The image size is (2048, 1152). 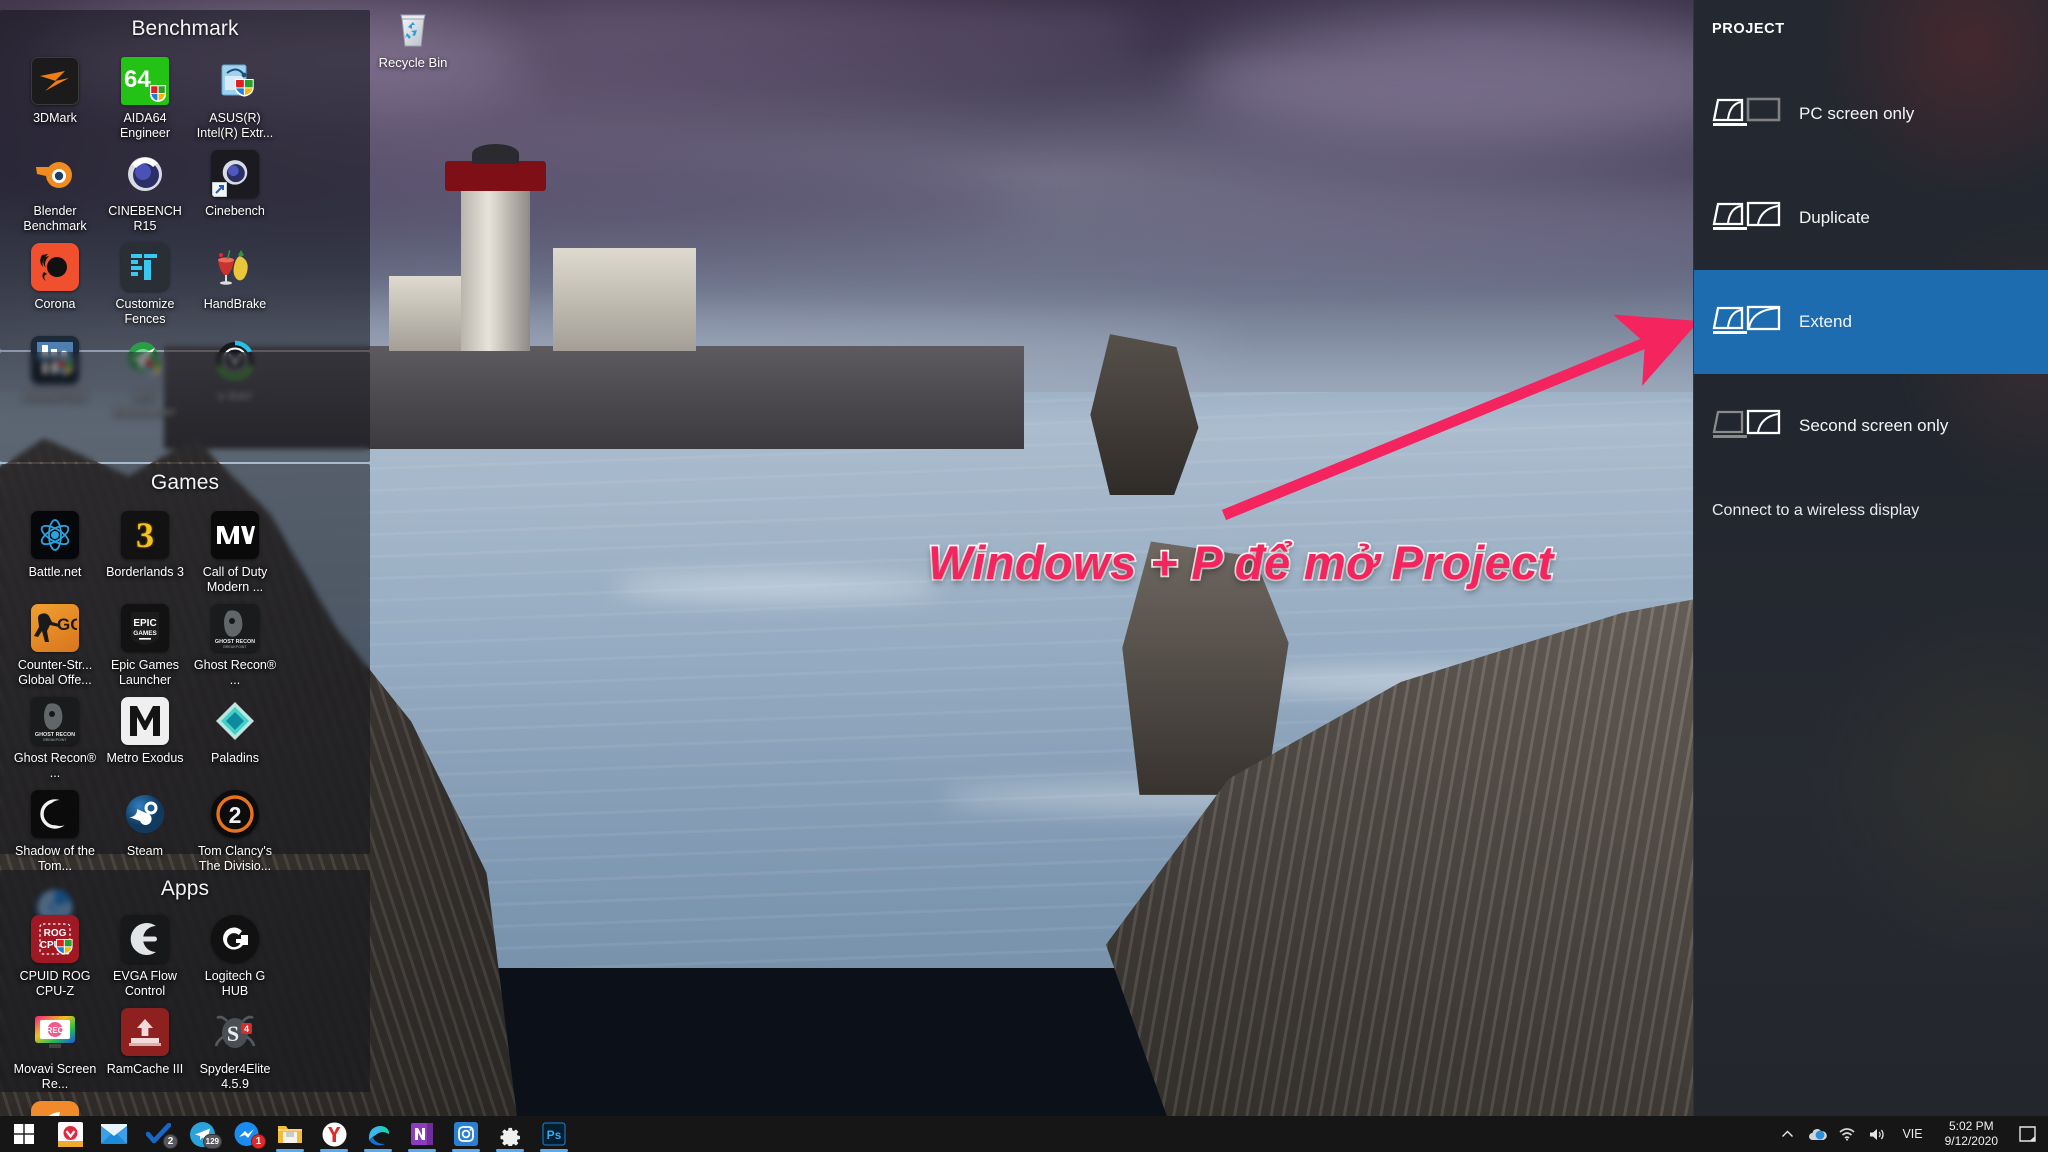 I want to click on desktop-icon-recycle-bin: Recycle Bin, so click(x=413, y=38).